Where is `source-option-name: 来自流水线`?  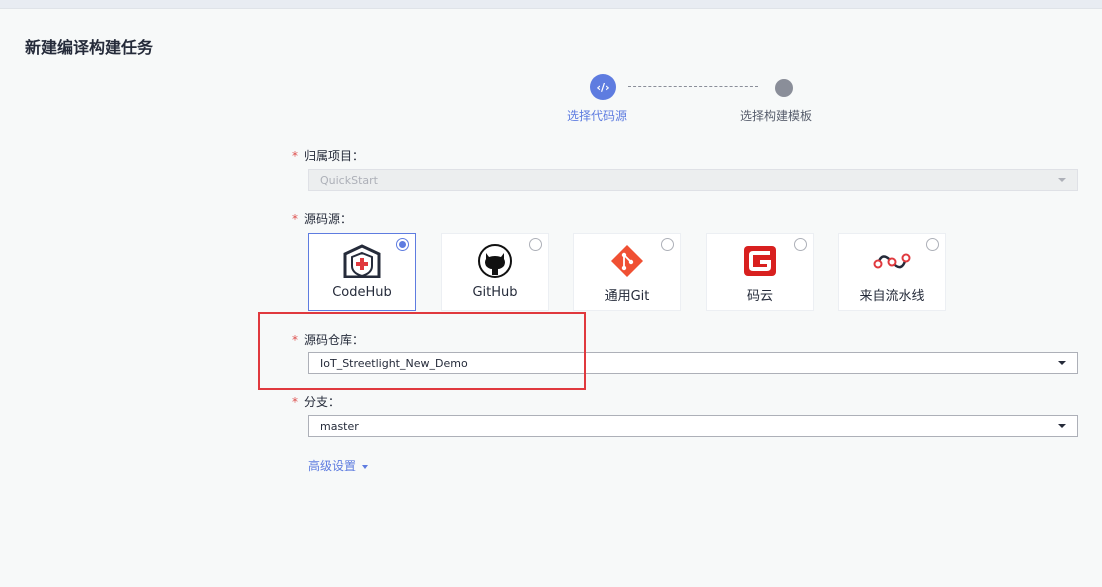 source-option-name: 来自流水线 is located at coordinates (892, 296).